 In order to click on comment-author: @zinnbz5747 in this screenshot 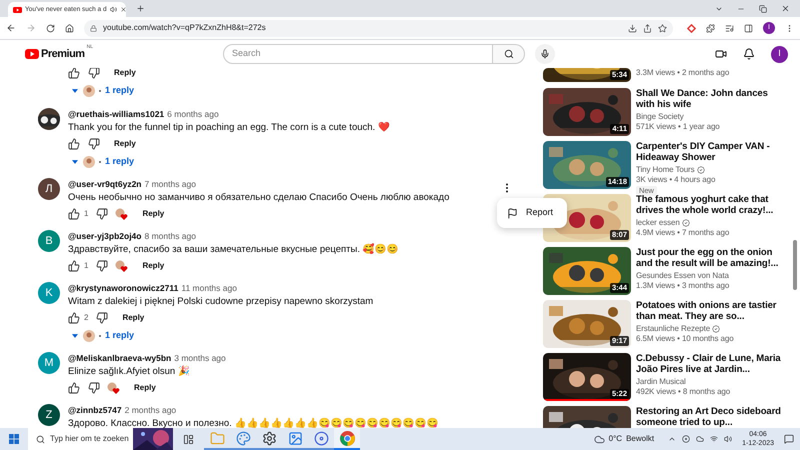, I will do `click(95, 410)`.